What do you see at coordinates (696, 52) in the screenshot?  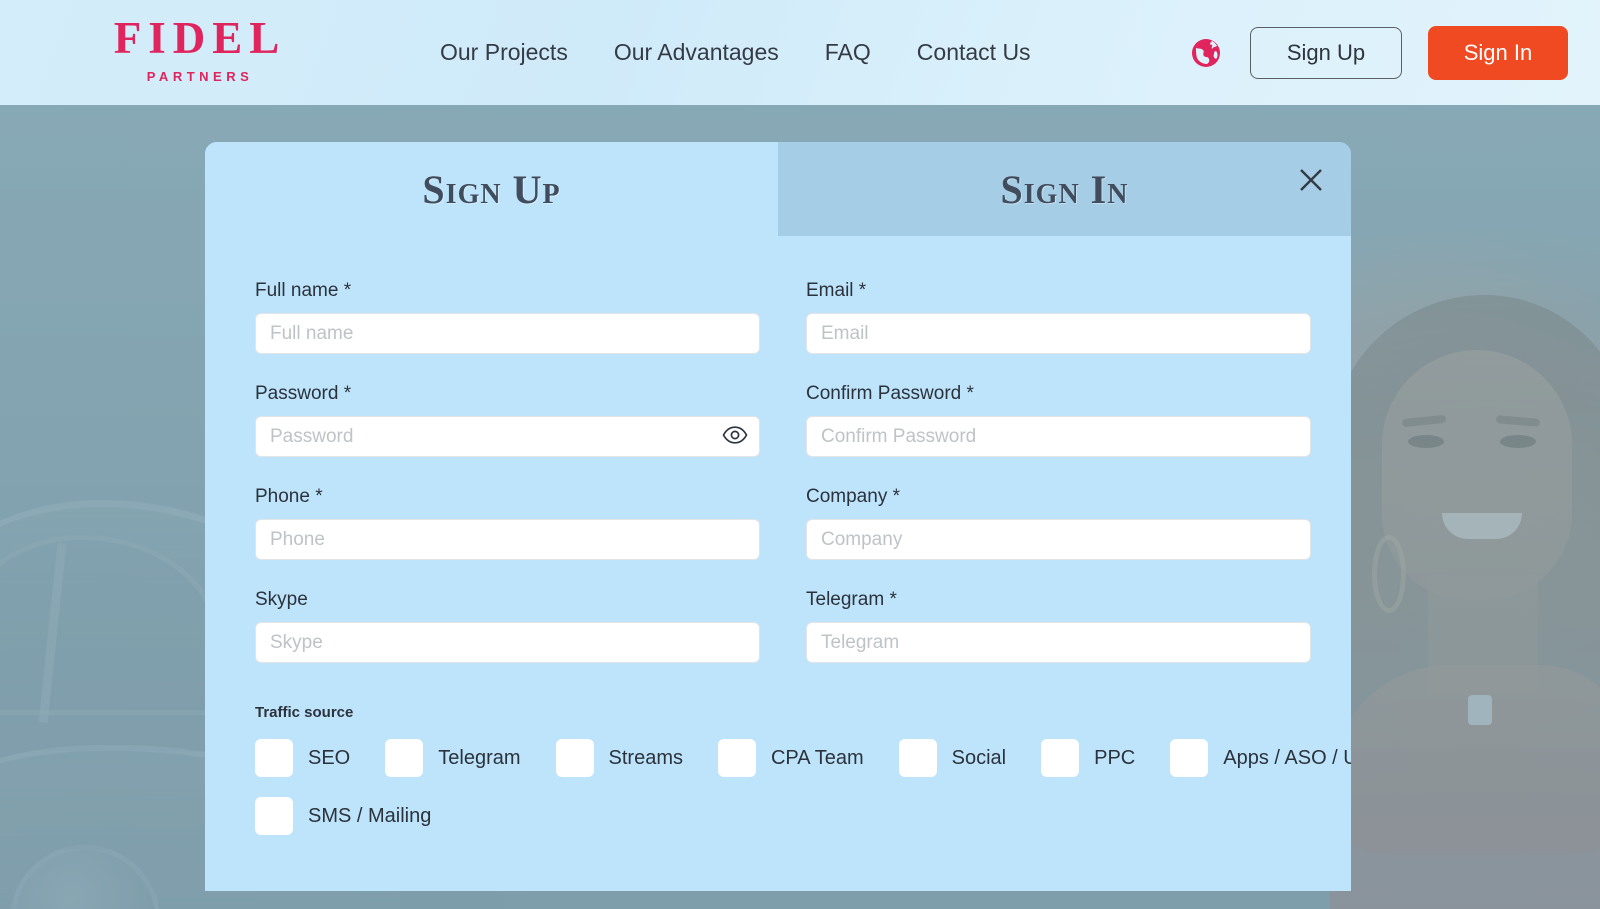 I see `nav-item-our-advantages: Our Advantages` at bounding box center [696, 52].